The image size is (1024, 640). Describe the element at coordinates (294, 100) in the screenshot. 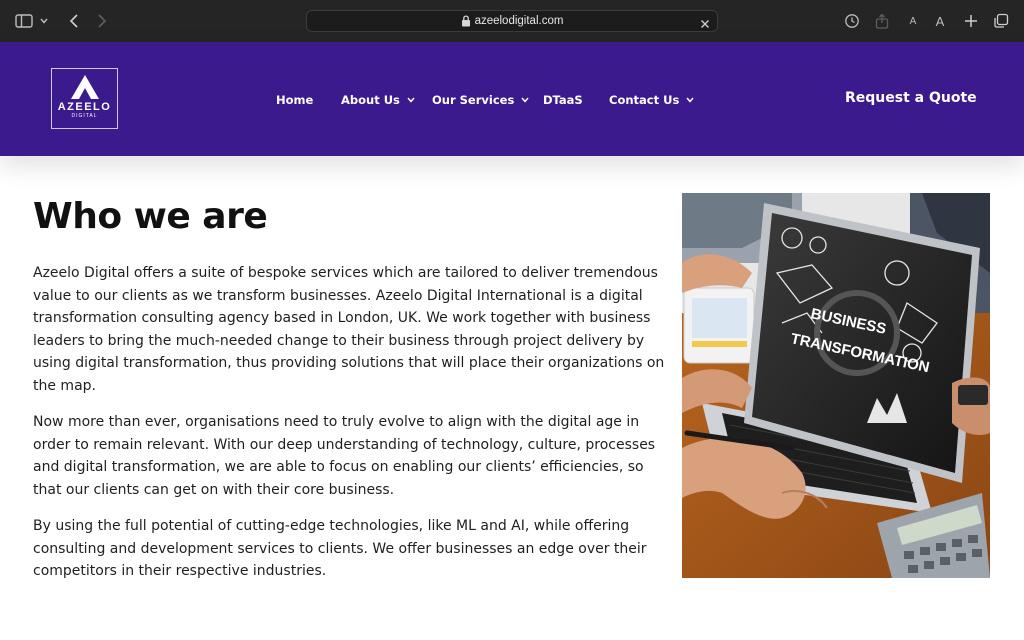

I see `nav-home: Home` at that location.